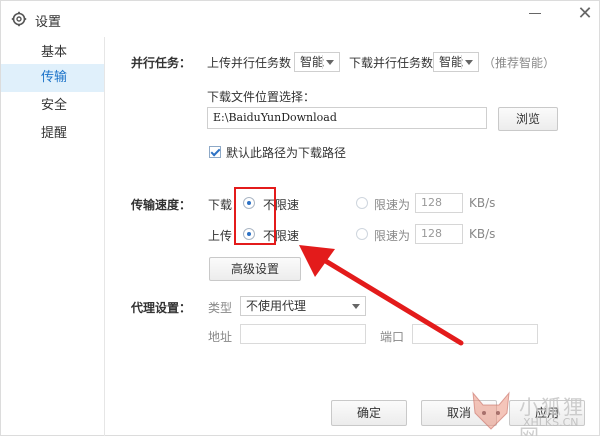  Describe the element at coordinates (52, 134) in the screenshot. I see `sidebar-item-reminder: 提醒` at that location.